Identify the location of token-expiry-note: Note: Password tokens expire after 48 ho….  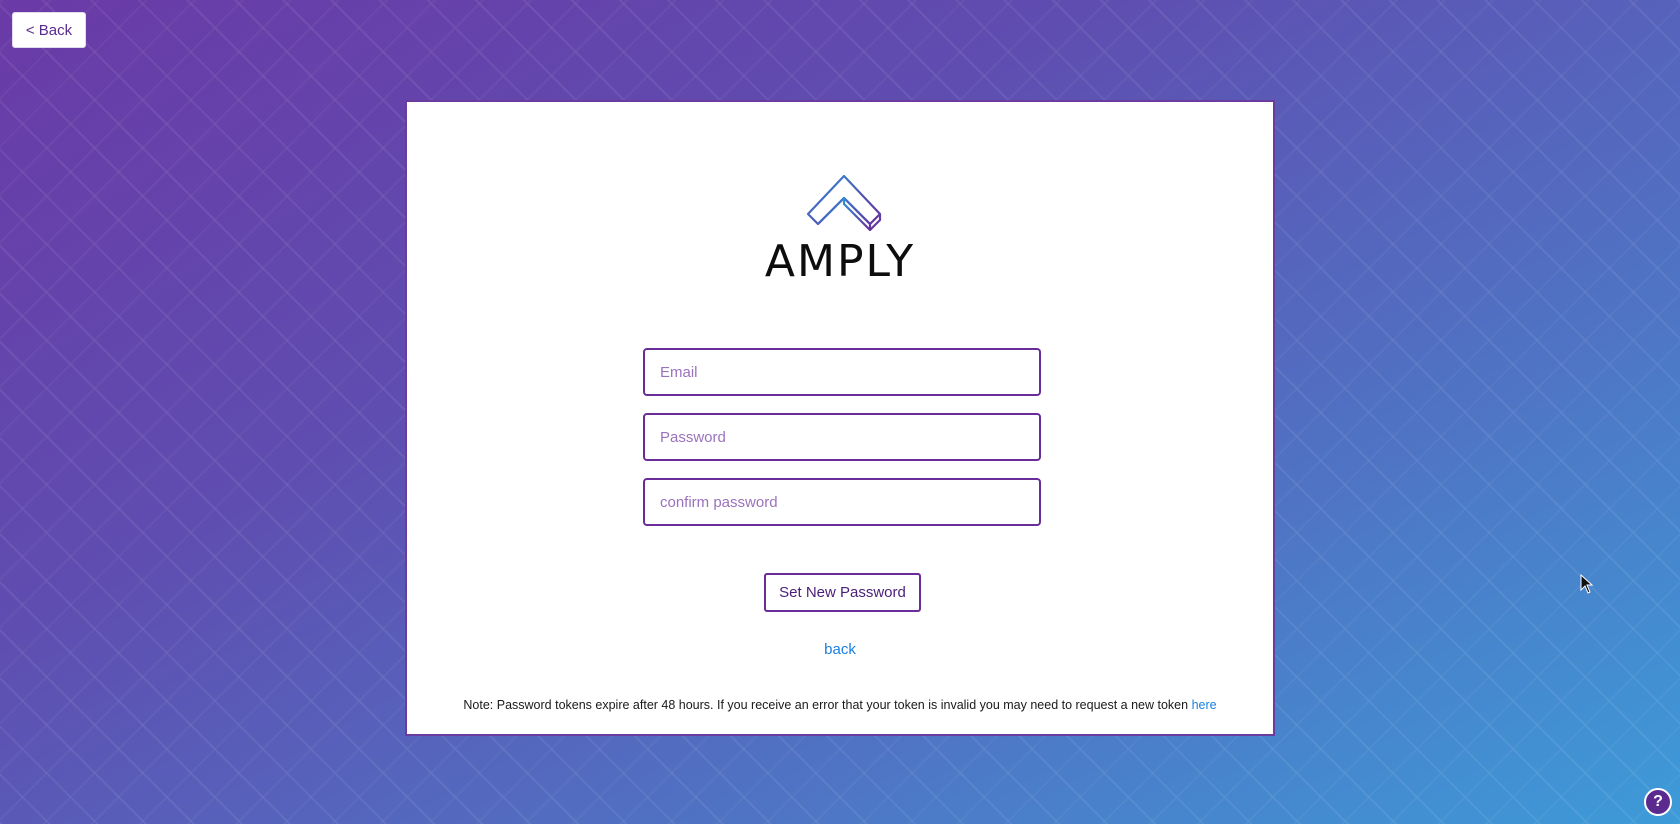
(840, 705).